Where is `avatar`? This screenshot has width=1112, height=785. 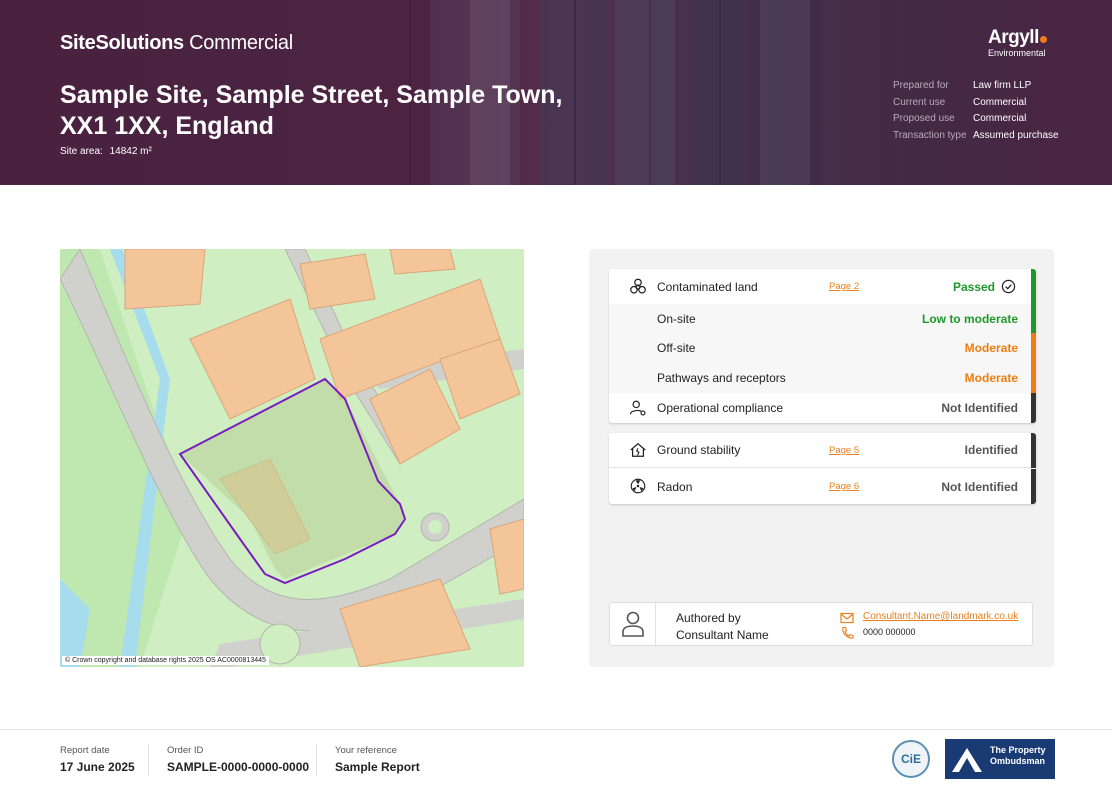 avatar is located at coordinates (633, 624).